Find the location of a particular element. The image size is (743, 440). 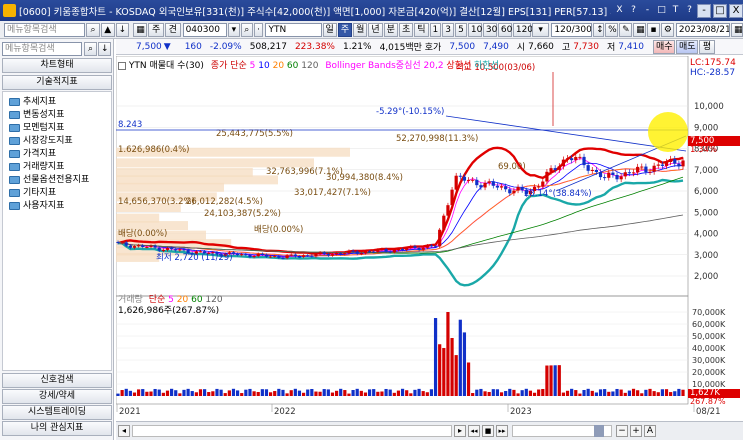

clear-button: 평 is located at coordinates (707, 46).